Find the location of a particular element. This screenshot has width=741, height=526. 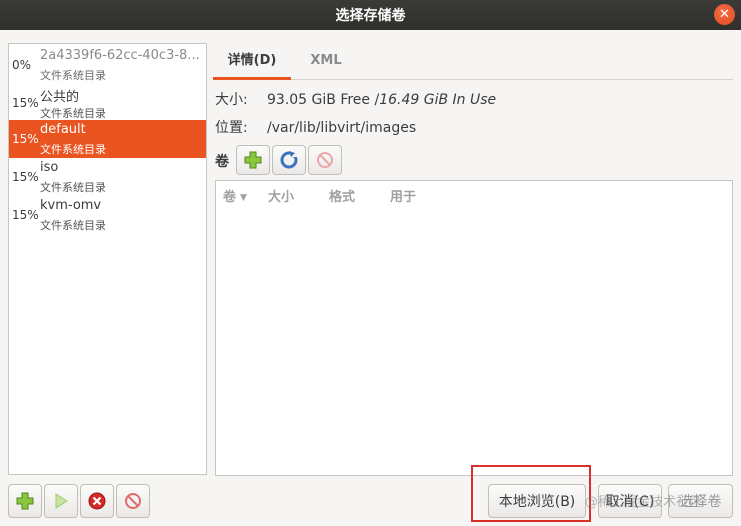

tab-bar: 详情(D) XML is located at coordinates (473, 62).